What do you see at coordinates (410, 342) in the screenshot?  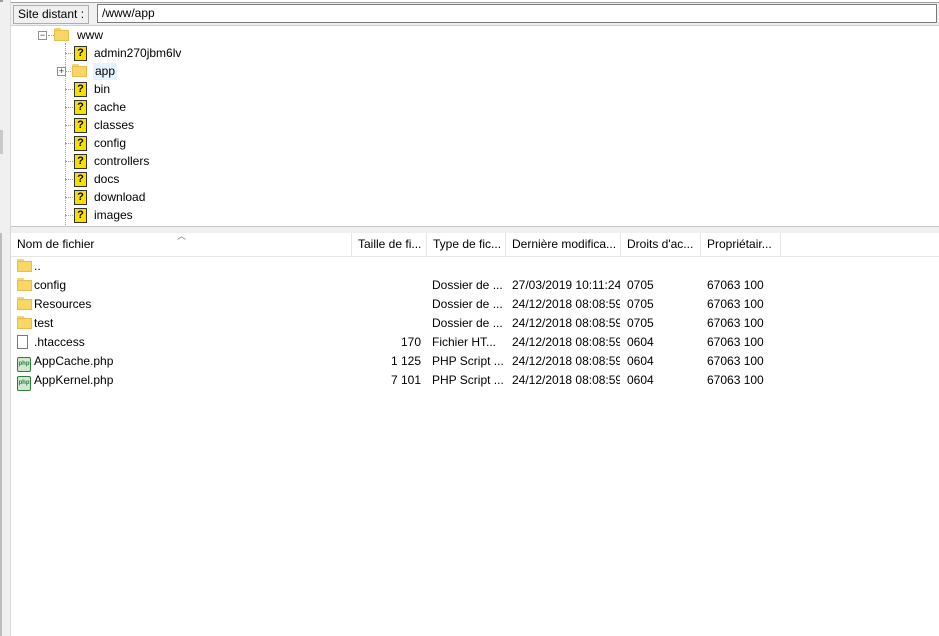 I see `file-size: 170` at bounding box center [410, 342].